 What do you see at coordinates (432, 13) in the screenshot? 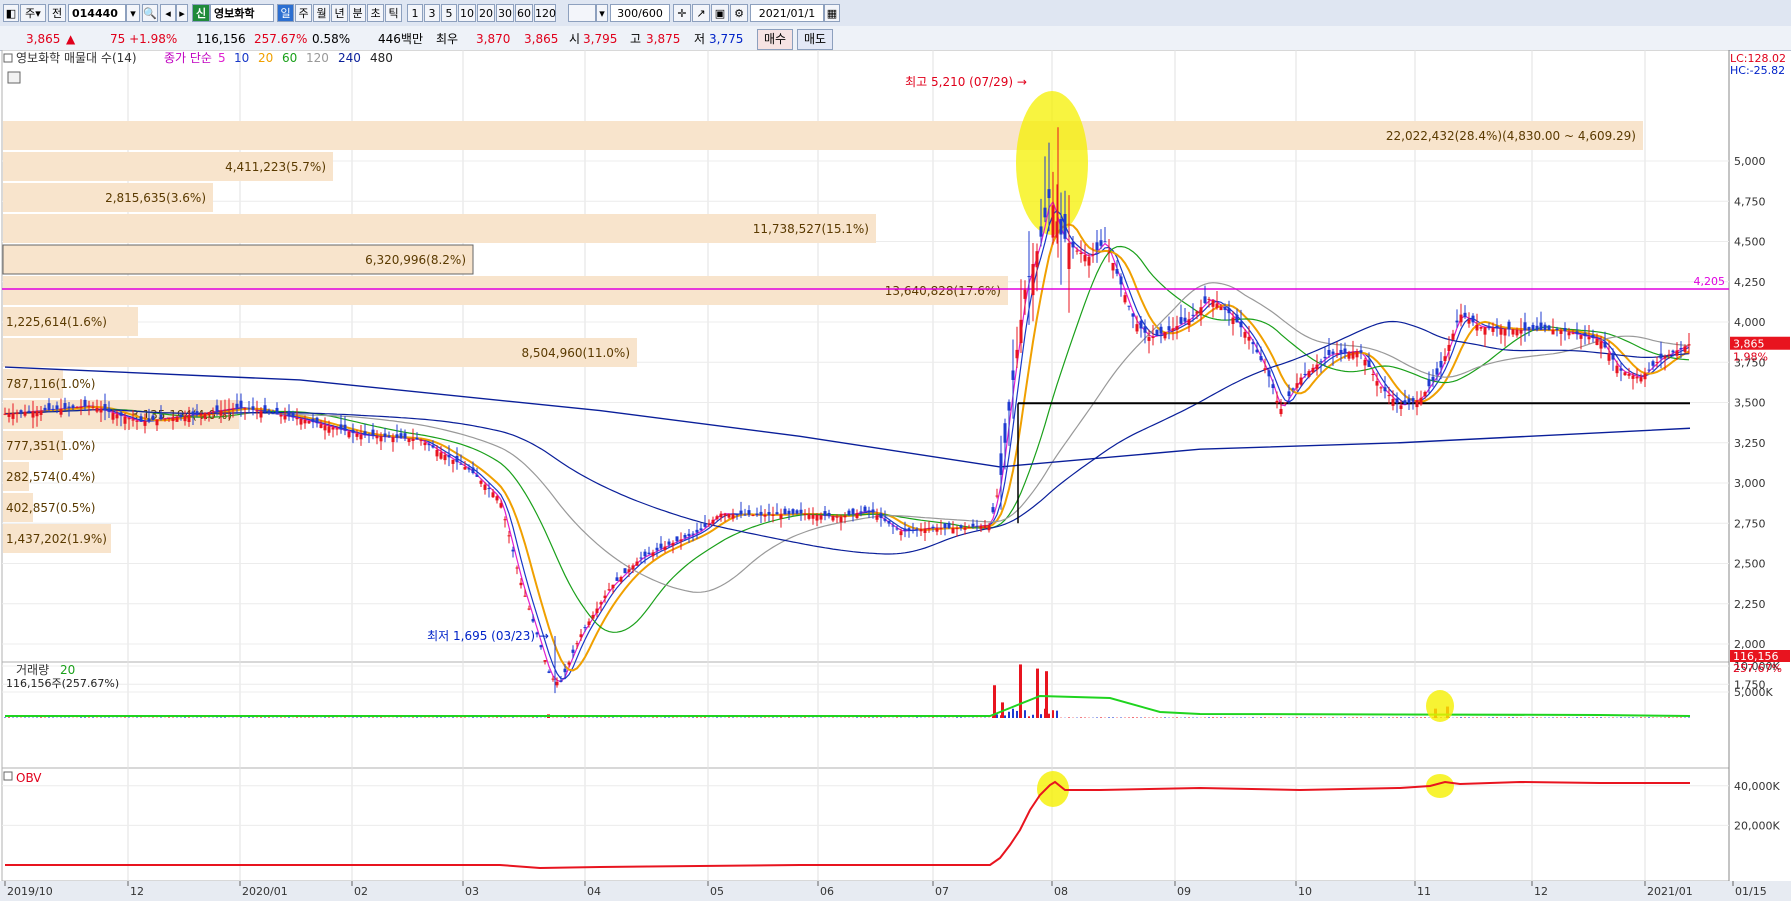
I see `minute-3: 3` at bounding box center [432, 13].